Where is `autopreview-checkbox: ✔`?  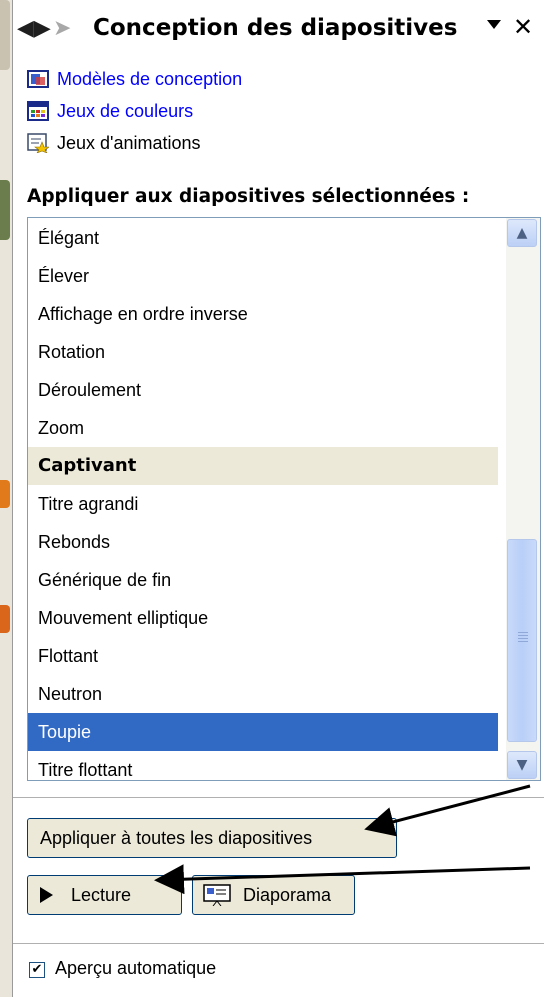 autopreview-checkbox: ✔ is located at coordinates (37, 970).